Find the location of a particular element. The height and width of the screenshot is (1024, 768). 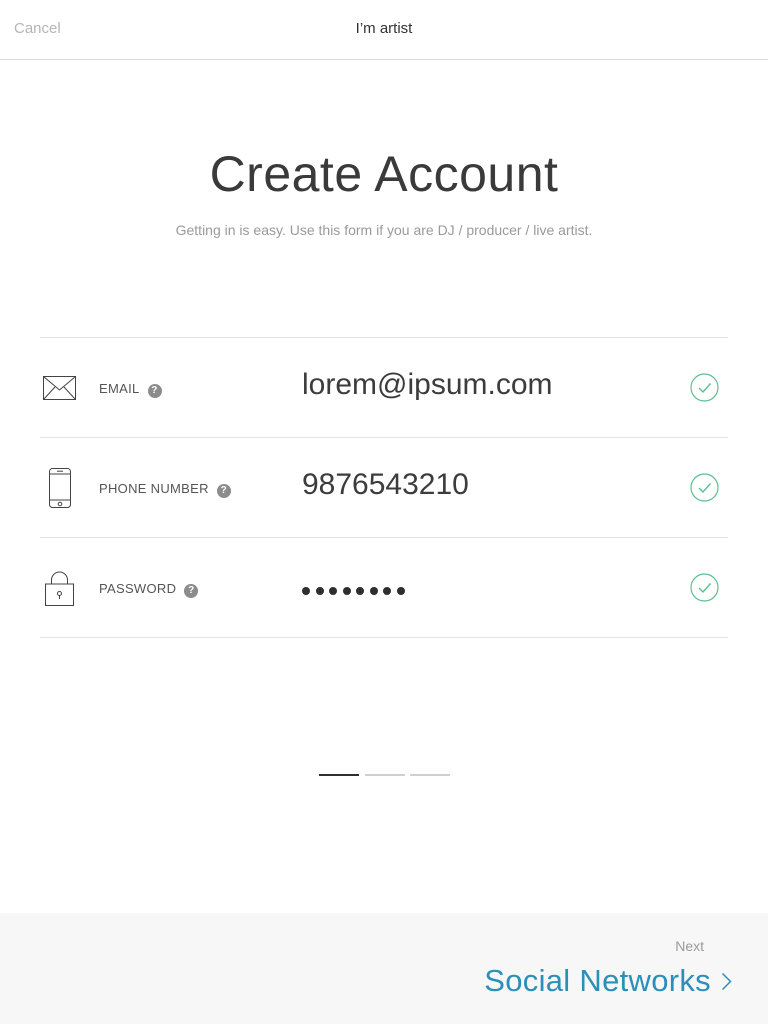

phone-icon is located at coordinates (60, 487).